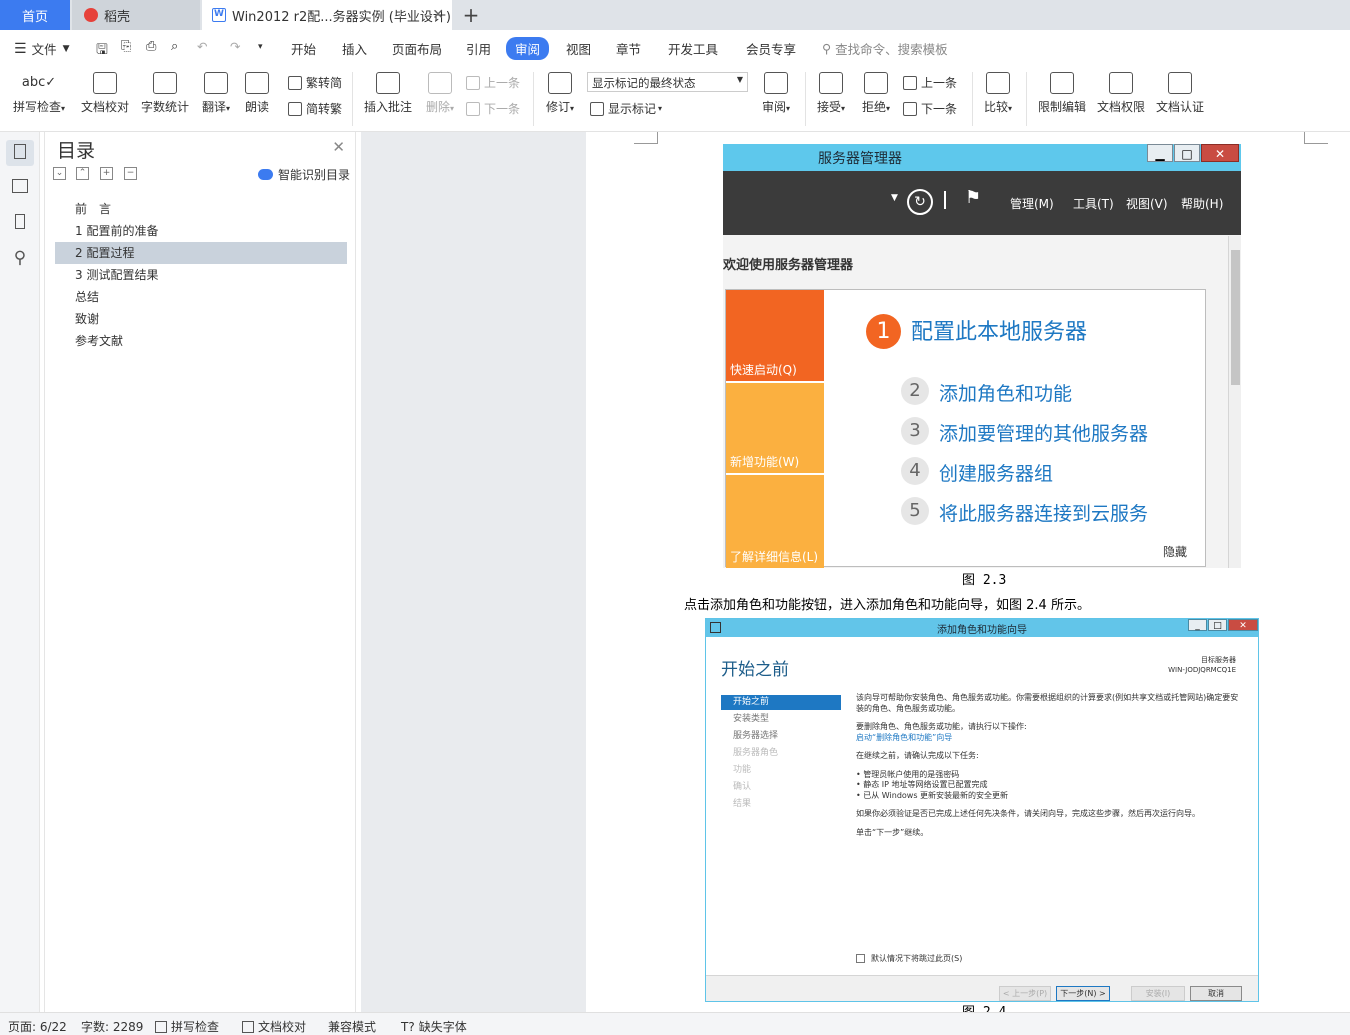 This screenshot has width=1350, height=1035. What do you see at coordinates (675, 15) in the screenshot?
I see `tab-bar: 首页 稻壳 W Win2012 r2配...务器实例 (毕业设计) ✕ +` at bounding box center [675, 15].